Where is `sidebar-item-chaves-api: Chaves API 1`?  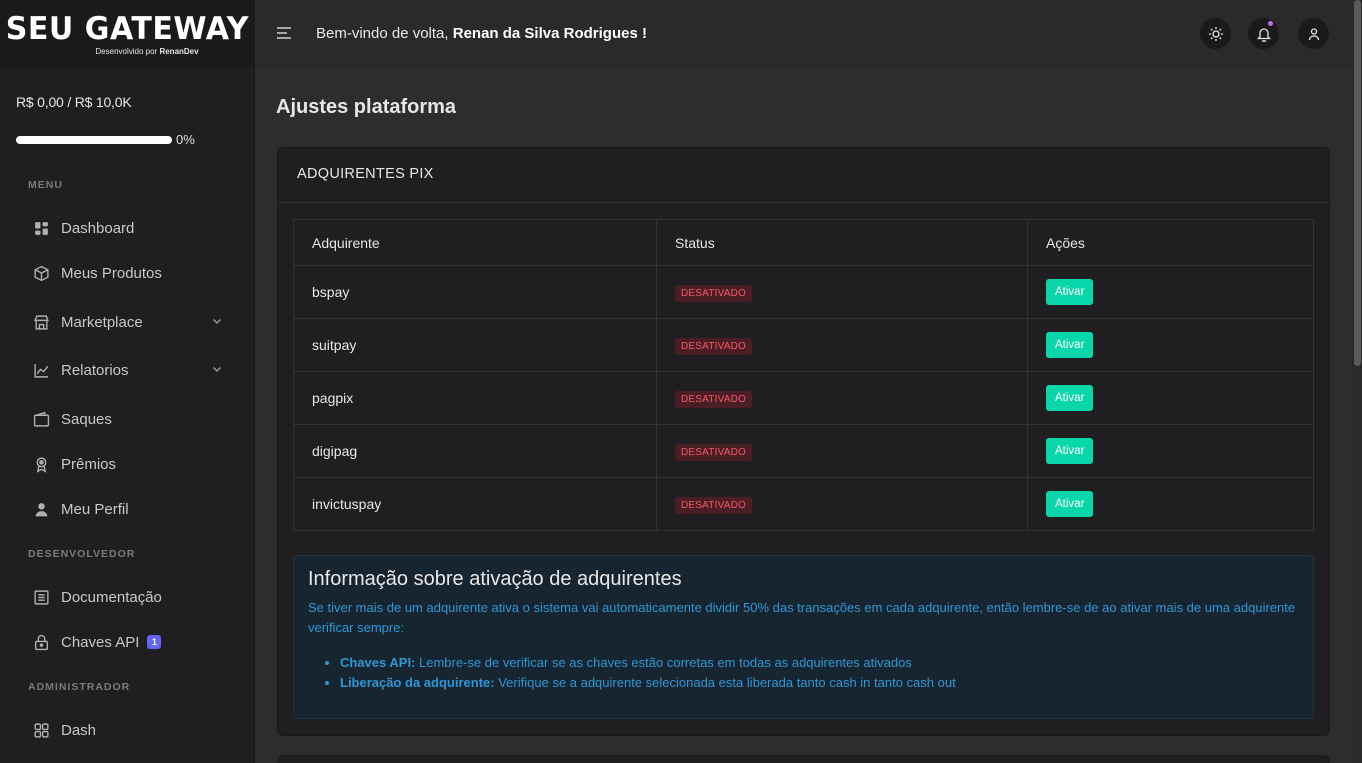 sidebar-item-chaves-api: Chaves API 1 is located at coordinates (129, 642).